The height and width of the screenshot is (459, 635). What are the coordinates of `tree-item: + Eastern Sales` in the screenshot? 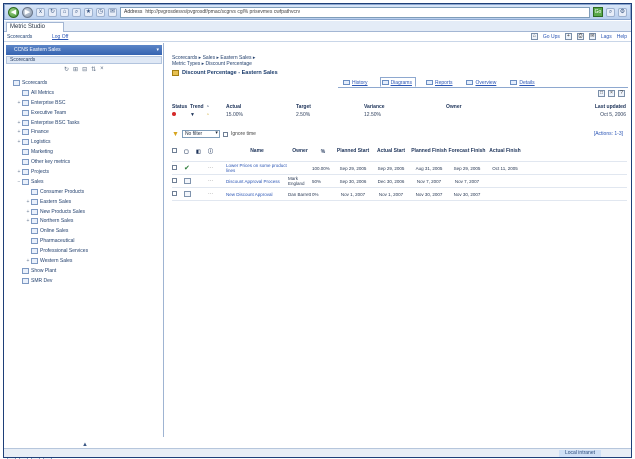 It's located at (85, 202).